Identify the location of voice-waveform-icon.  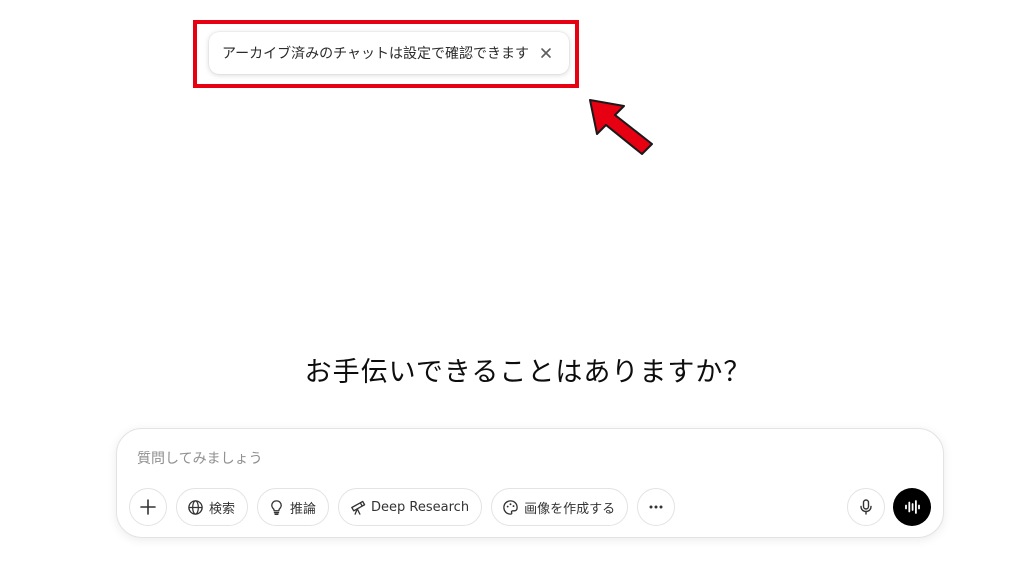
(912, 507).